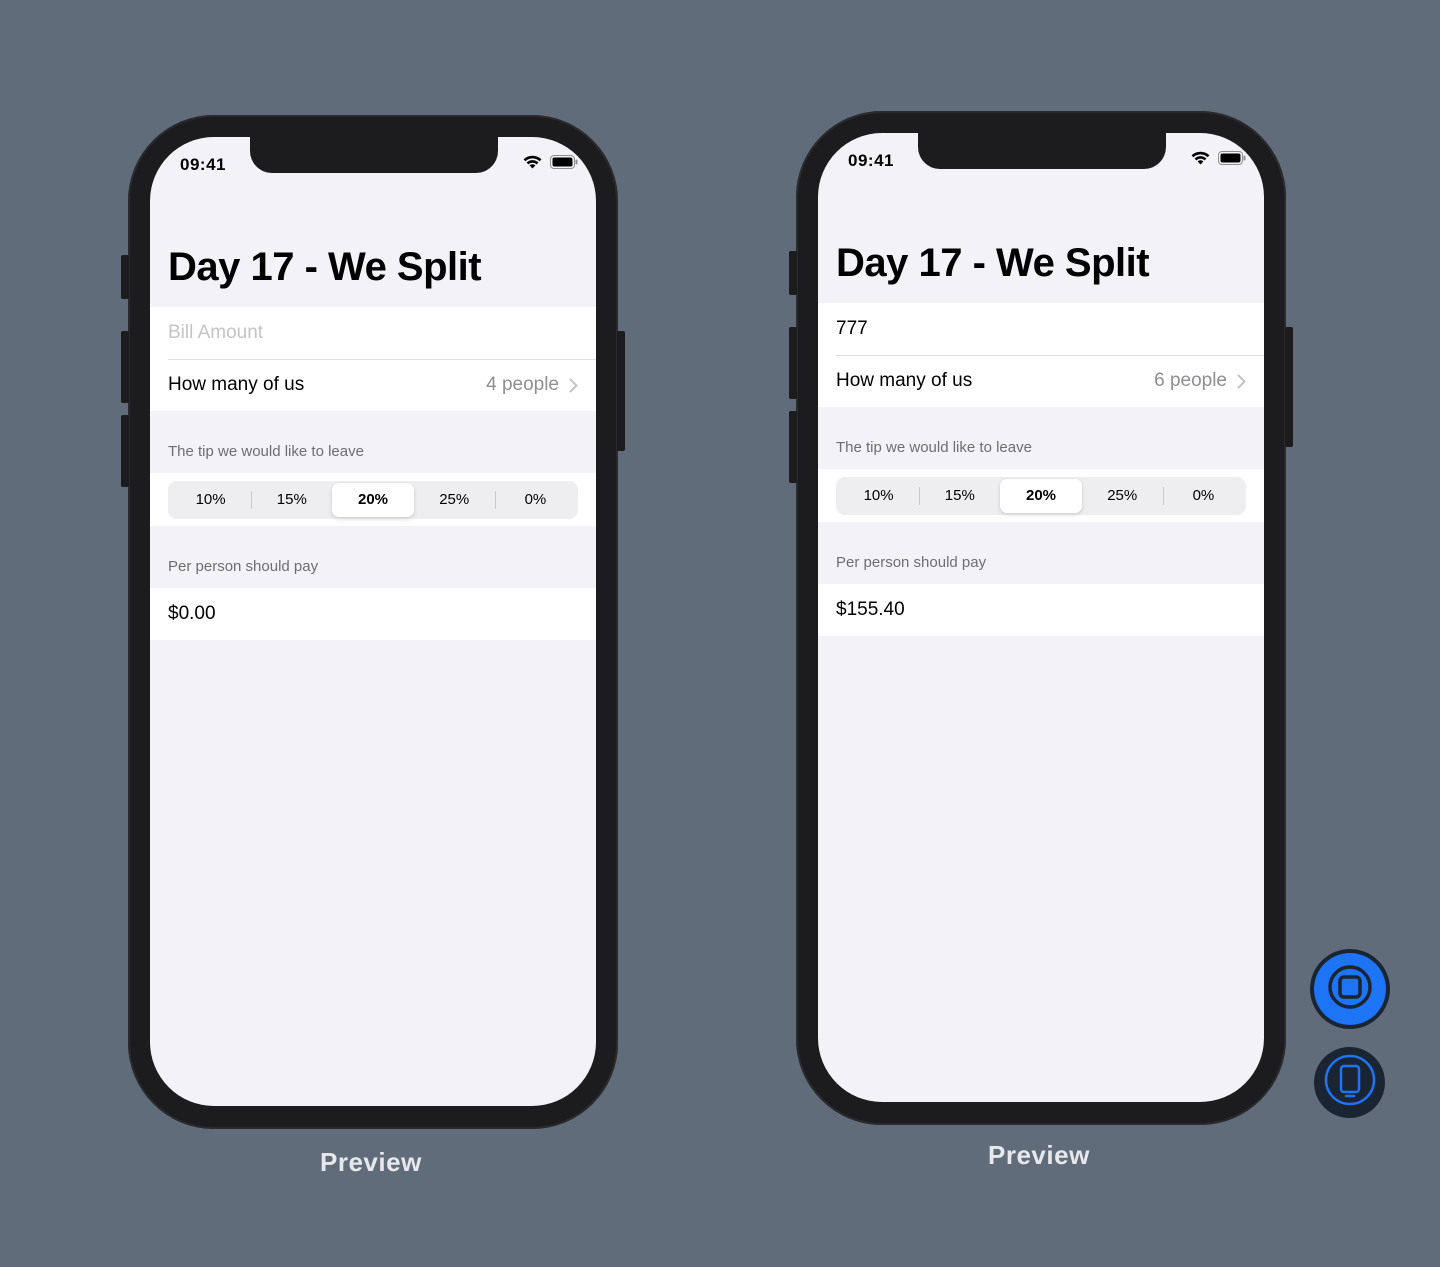 This screenshot has height=1267, width=1440. What do you see at coordinates (1041, 381) in the screenshot?
I see `people-picker-row: How many of us 6 people` at bounding box center [1041, 381].